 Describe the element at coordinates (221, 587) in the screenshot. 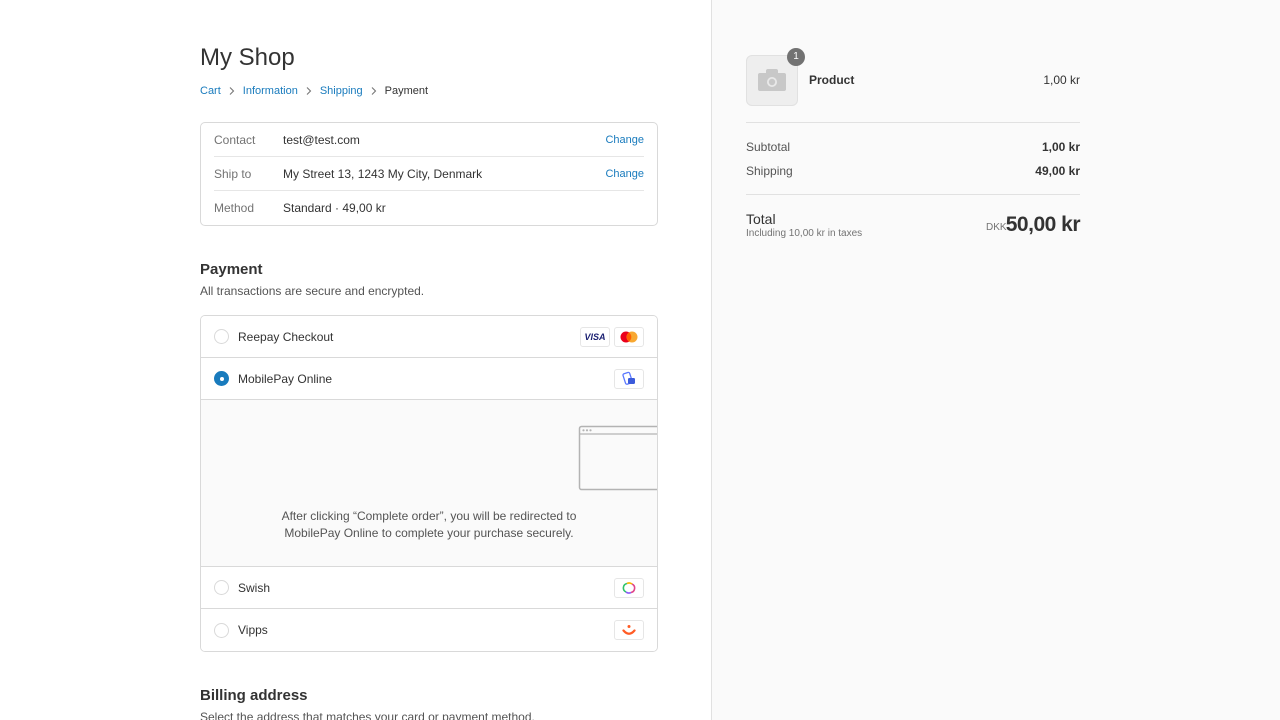

I see `radio-swish` at that location.